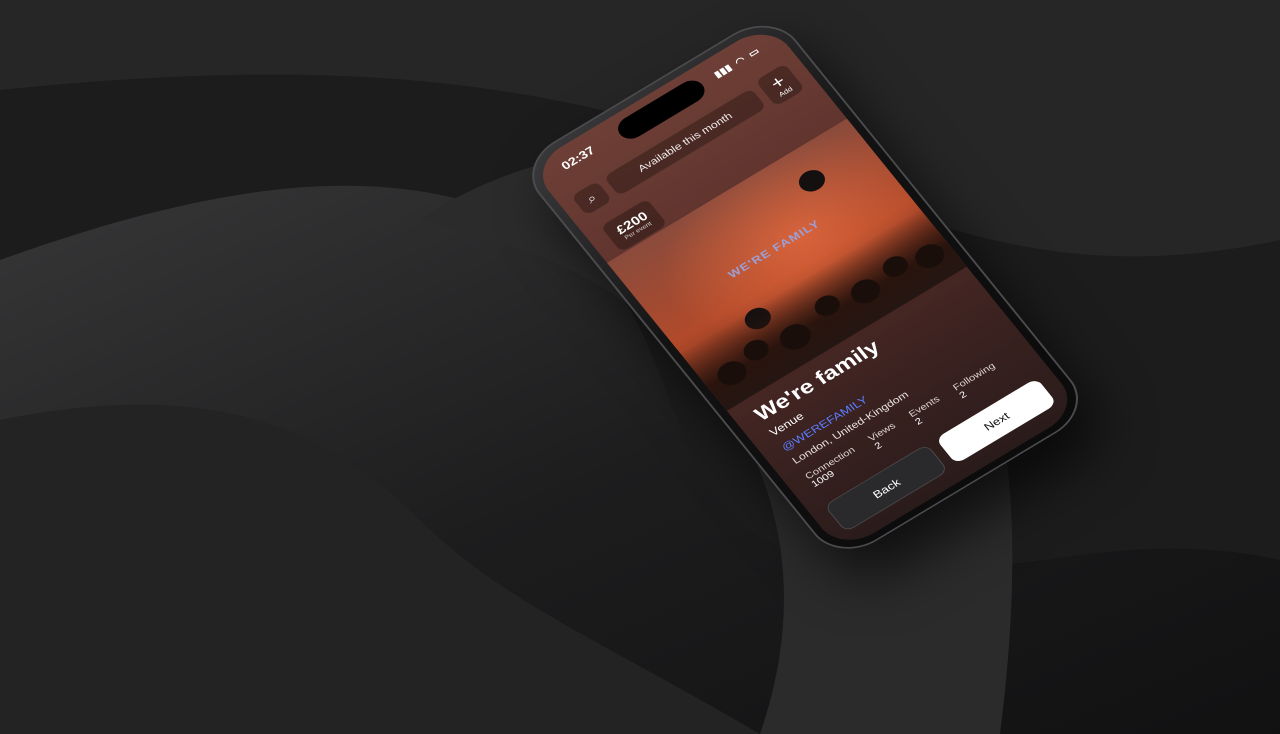 Image resolution: width=1280 pixels, height=734 pixels. I want to click on search-button: ⌕, so click(592, 198).